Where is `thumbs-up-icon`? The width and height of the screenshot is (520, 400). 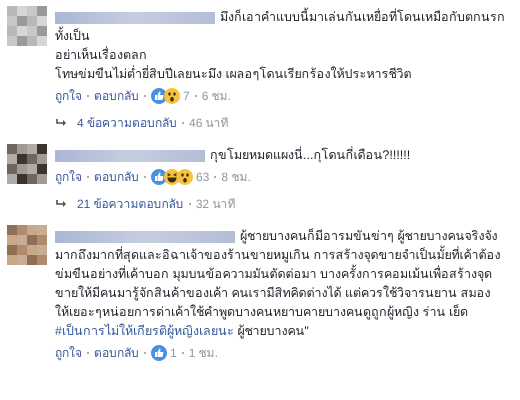
thumbs-up-icon is located at coordinates (159, 353).